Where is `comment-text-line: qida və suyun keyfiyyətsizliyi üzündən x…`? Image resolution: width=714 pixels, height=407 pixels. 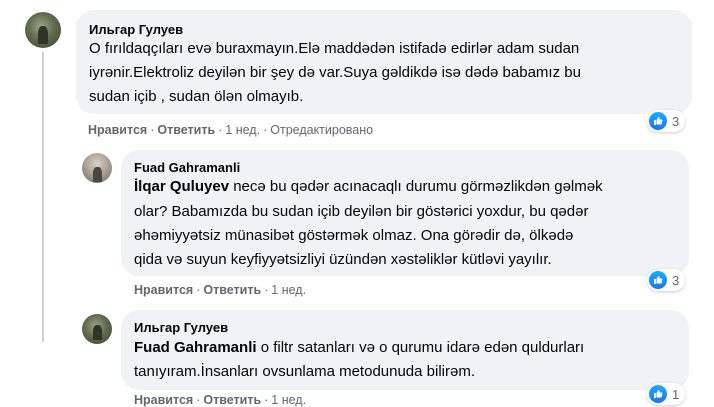
comment-text-line: qida və suyun keyfiyyətsizliyi üzündən x… is located at coordinates (343, 259).